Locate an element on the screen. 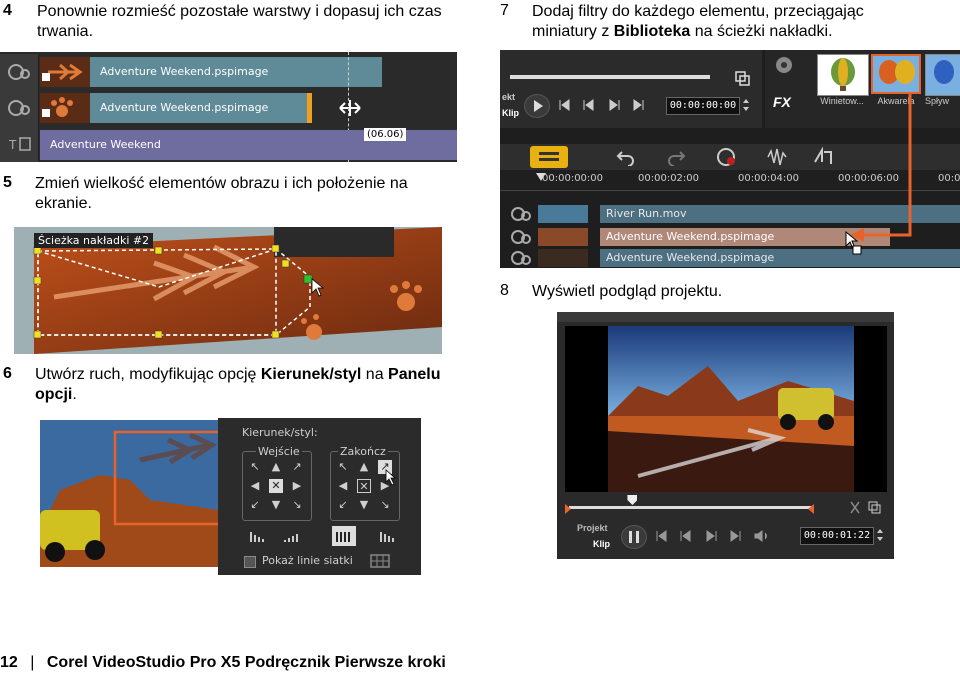 This screenshot has height=675, width=960. library-icon is located at coordinates (784, 65).